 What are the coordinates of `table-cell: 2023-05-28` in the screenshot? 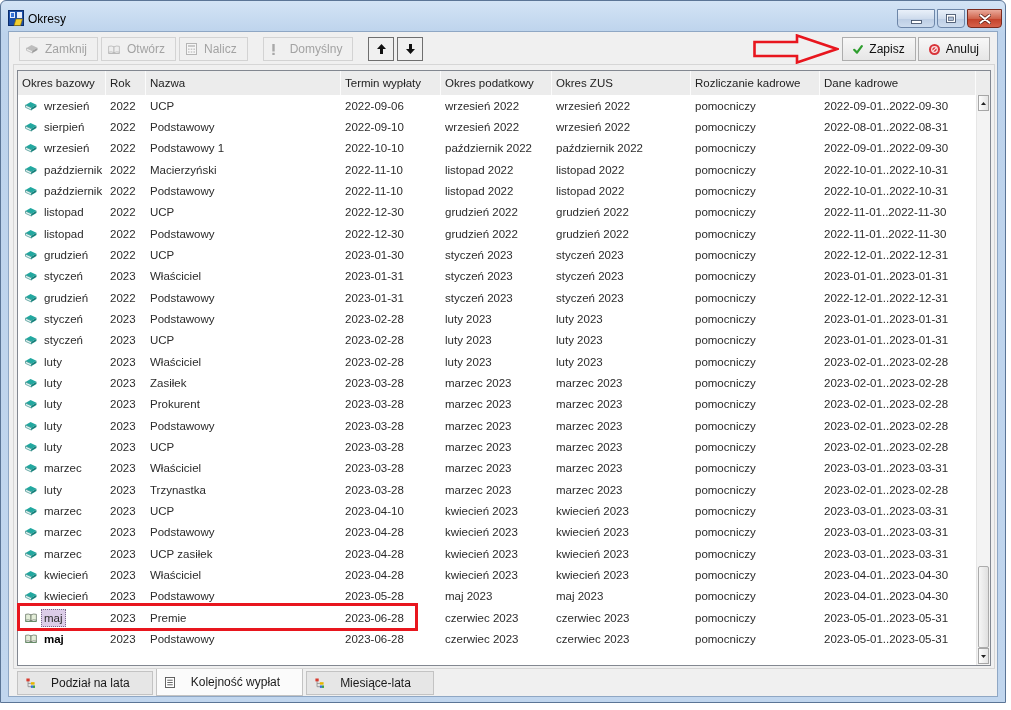 It's located at (374, 596).